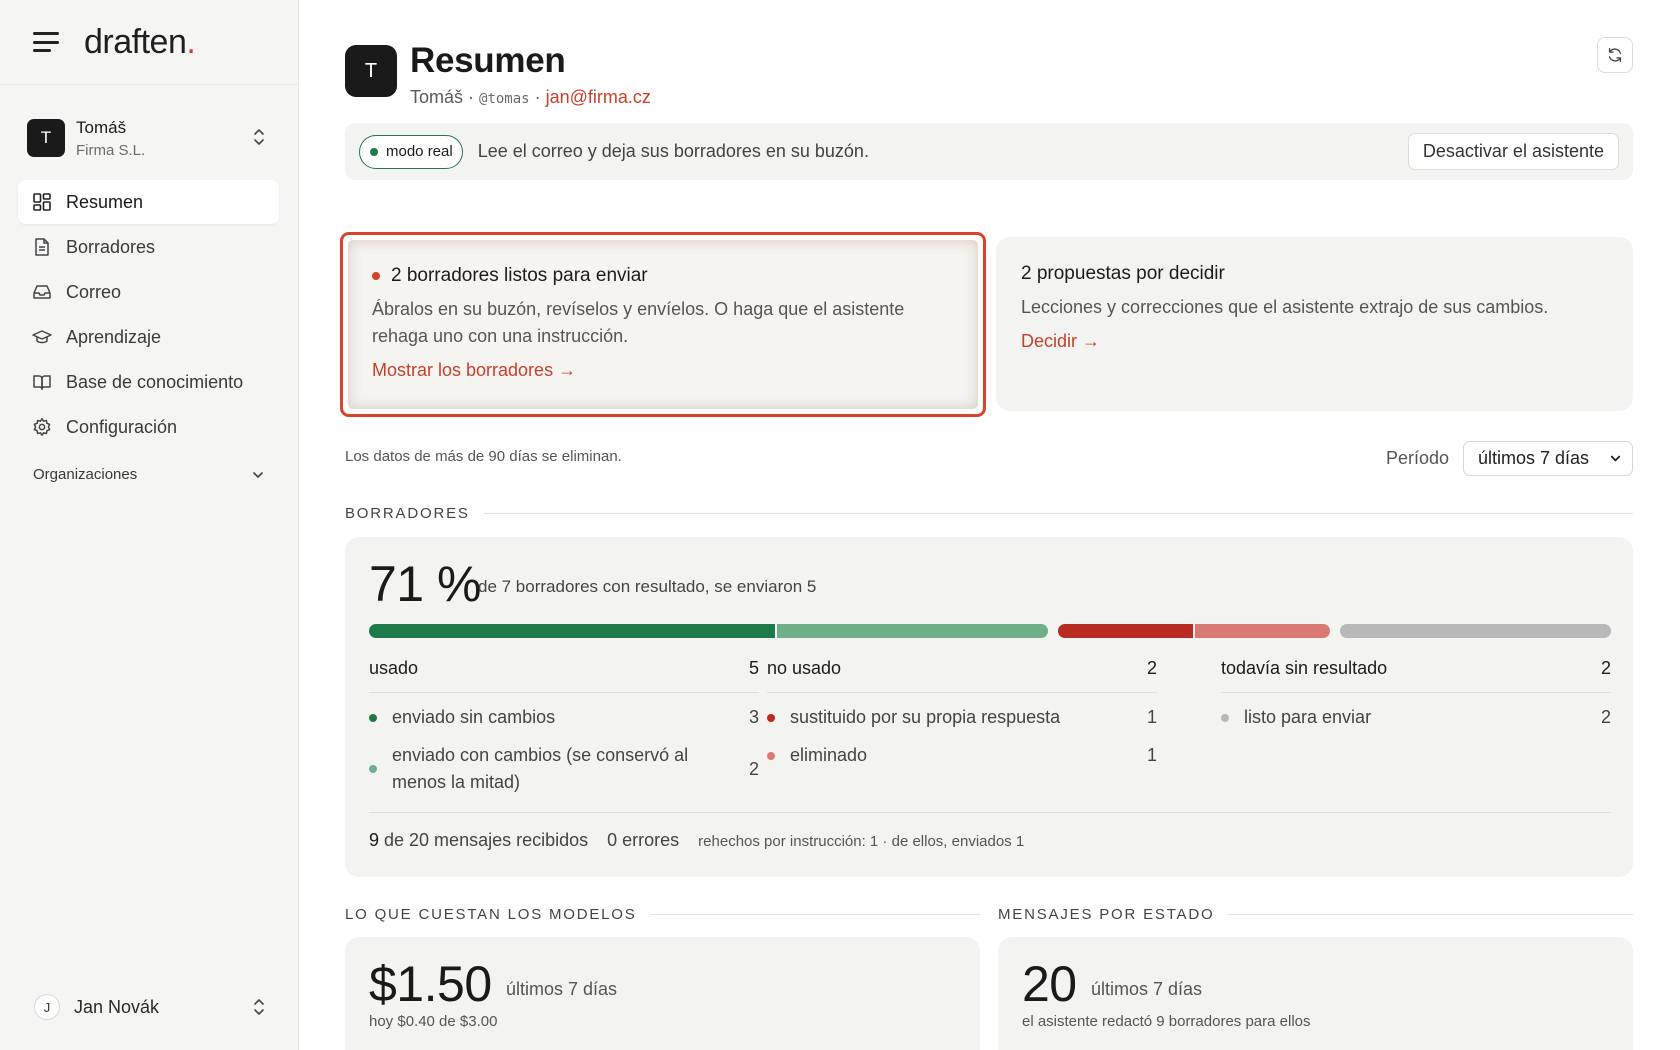  Describe the element at coordinates (42, 247) in the screenshot. I see `document-icon` at that location.